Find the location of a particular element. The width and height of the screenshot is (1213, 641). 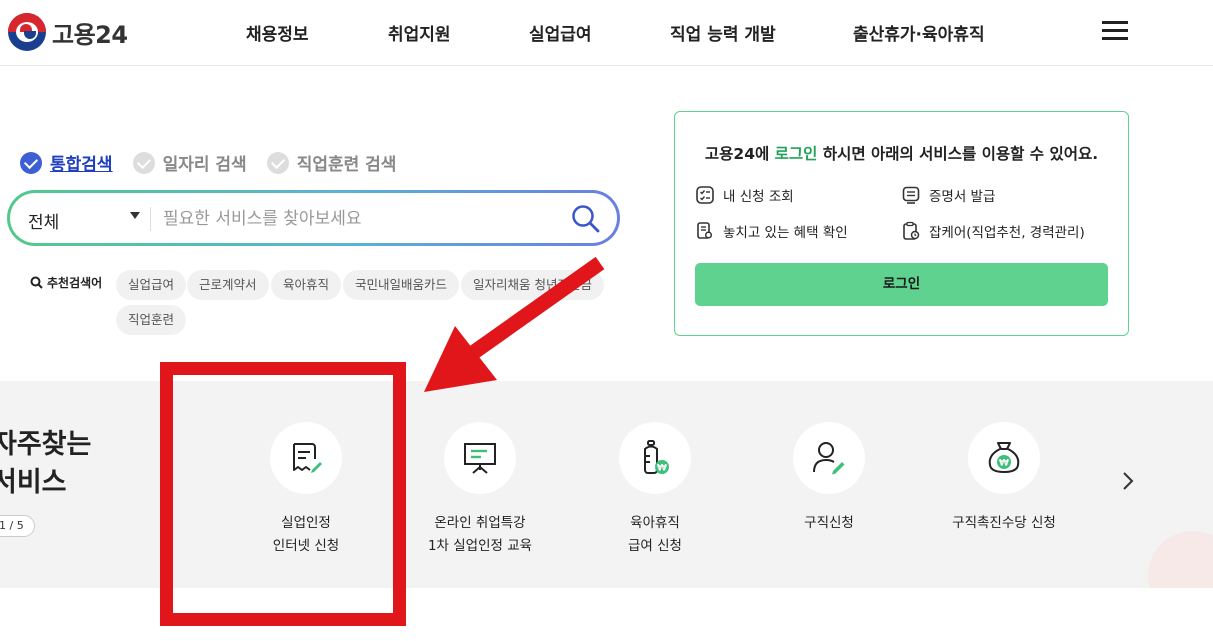

site-logo: 고용24 is located at coordinates (68, 32).